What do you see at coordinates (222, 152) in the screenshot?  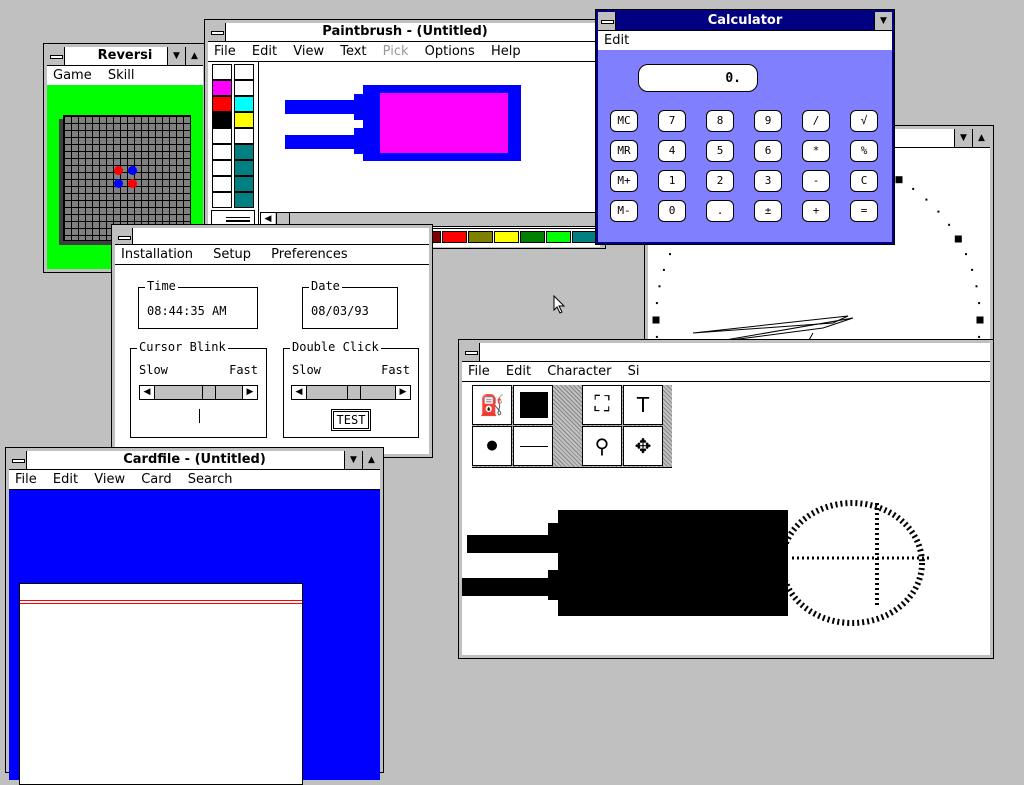 I see `box-icon` at bounding box center [222, 152].